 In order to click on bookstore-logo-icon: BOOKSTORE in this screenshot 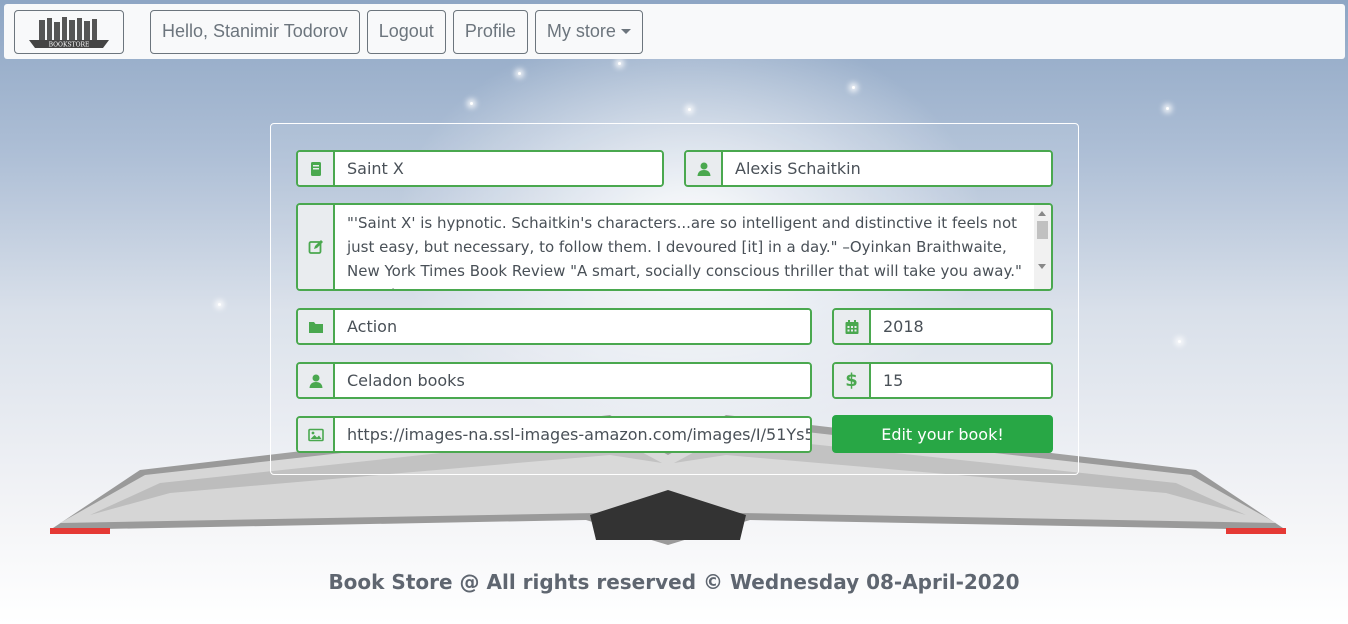, I will do `click(69, 32)`.